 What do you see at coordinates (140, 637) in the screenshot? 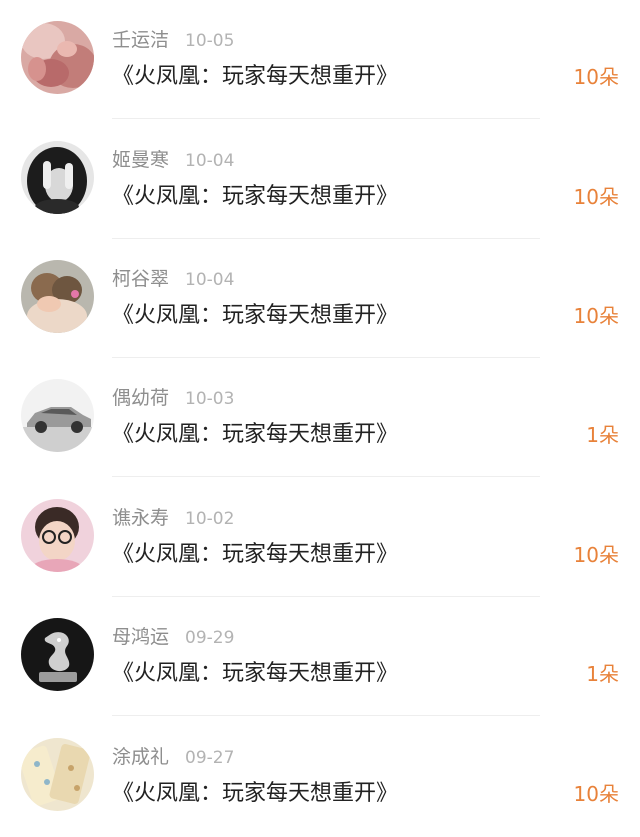
I see `user-name: 母鸿运` at bounding box center [140, 637].